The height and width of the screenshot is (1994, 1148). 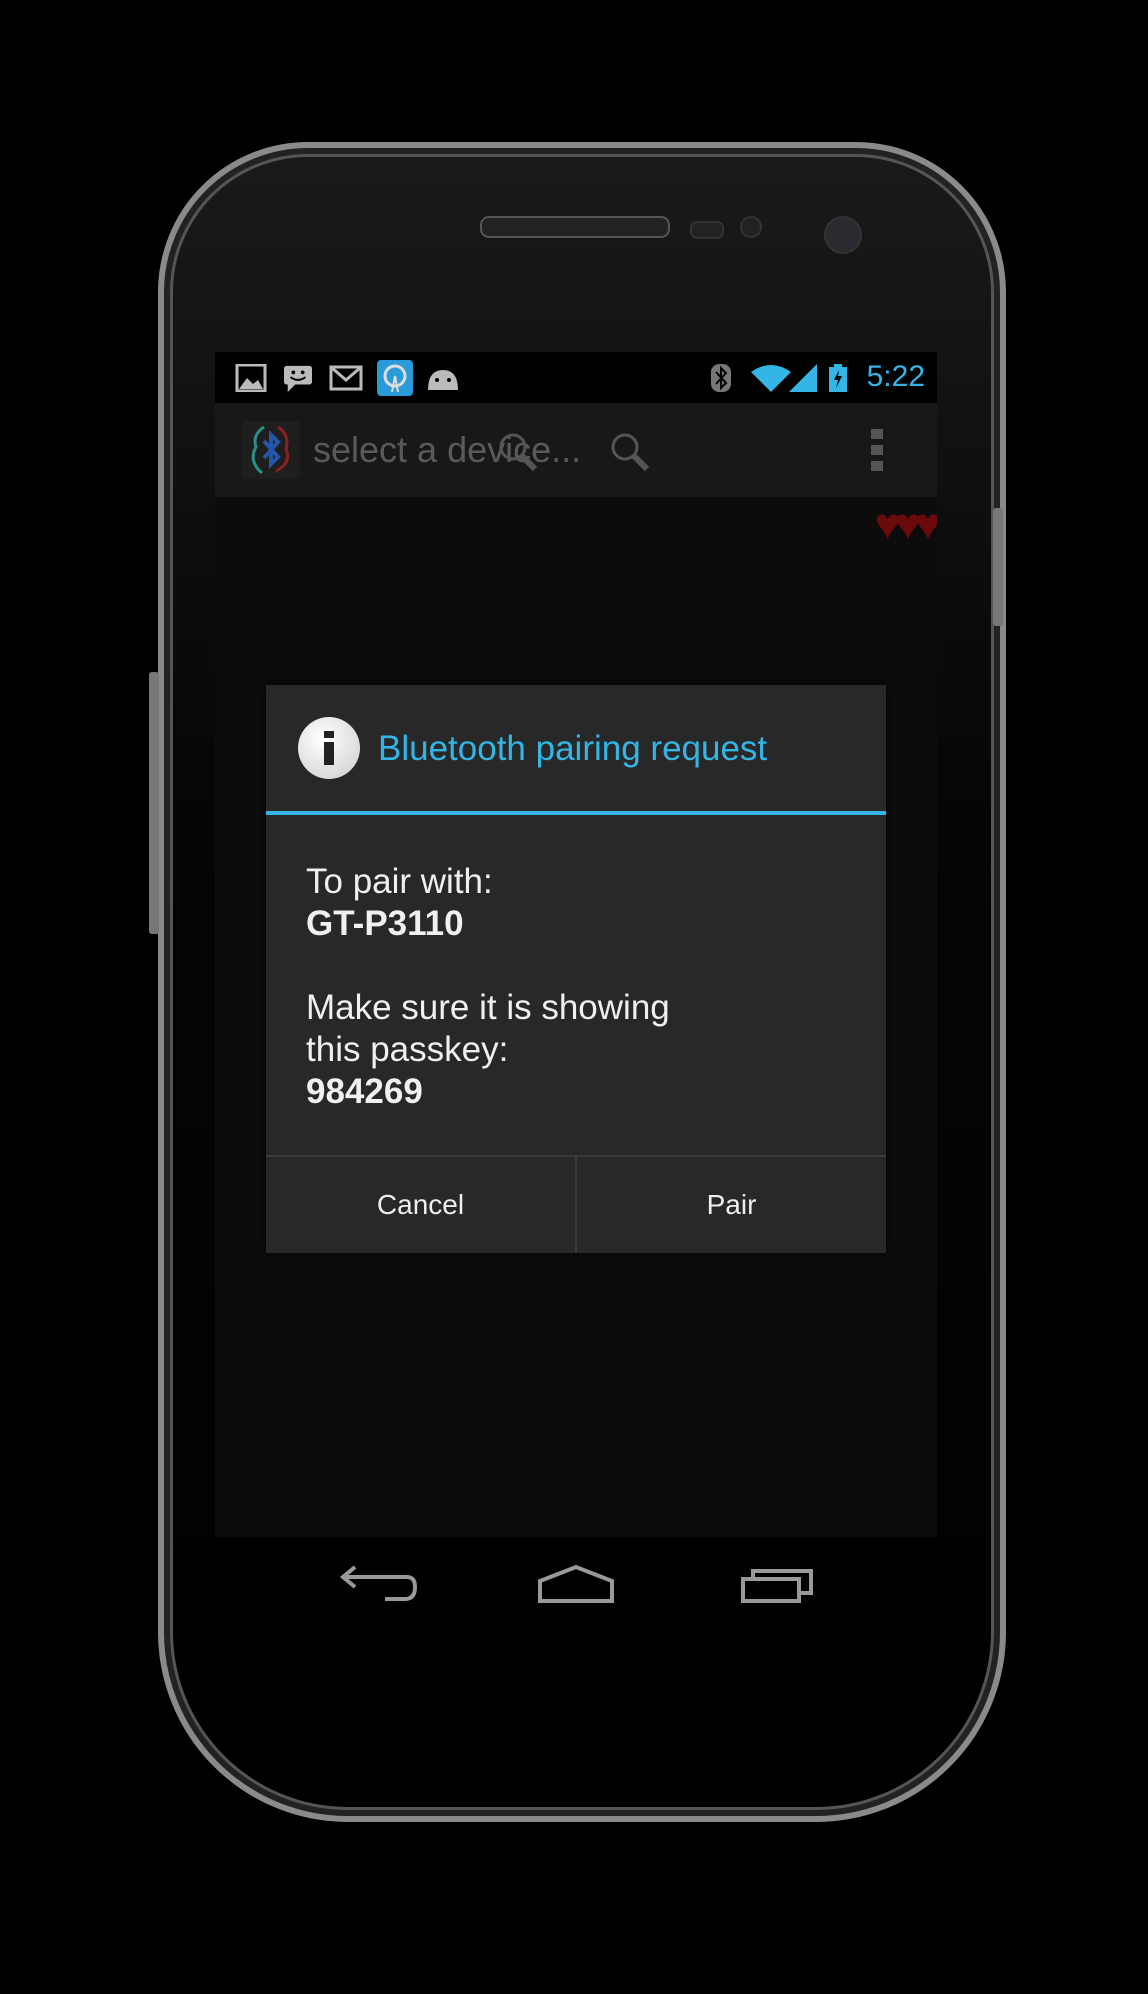 I want to click on signal-icon, so click(x=803, y=378).